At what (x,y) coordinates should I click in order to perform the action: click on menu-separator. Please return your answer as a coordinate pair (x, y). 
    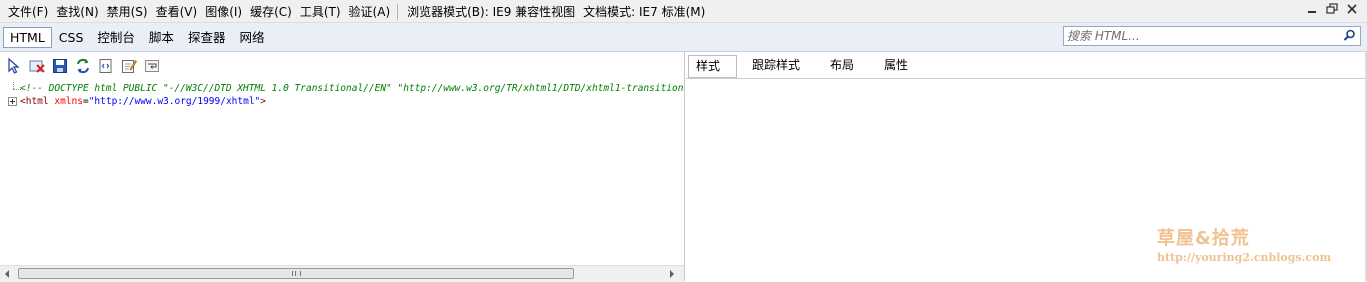
    Looking at the image, I should click on (398, 11).